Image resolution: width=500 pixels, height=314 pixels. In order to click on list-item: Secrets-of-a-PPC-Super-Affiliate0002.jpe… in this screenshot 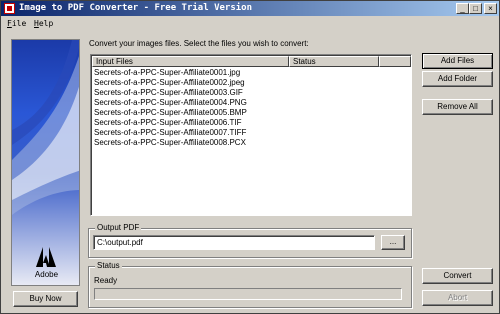, I will do `click(244, 83)`.